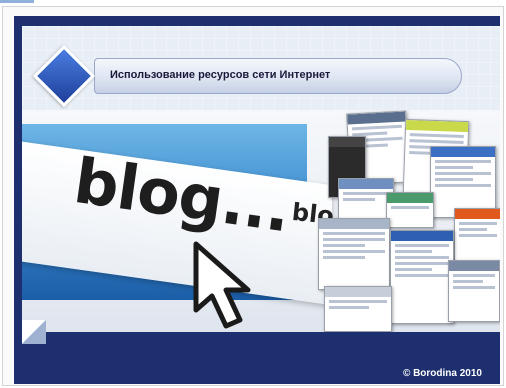 This screenshot has height=388, width=506. What do you see at coordinates (34, 332) in the screenshot?
I see `page-fold-corner` at bounding box center [34, 332].